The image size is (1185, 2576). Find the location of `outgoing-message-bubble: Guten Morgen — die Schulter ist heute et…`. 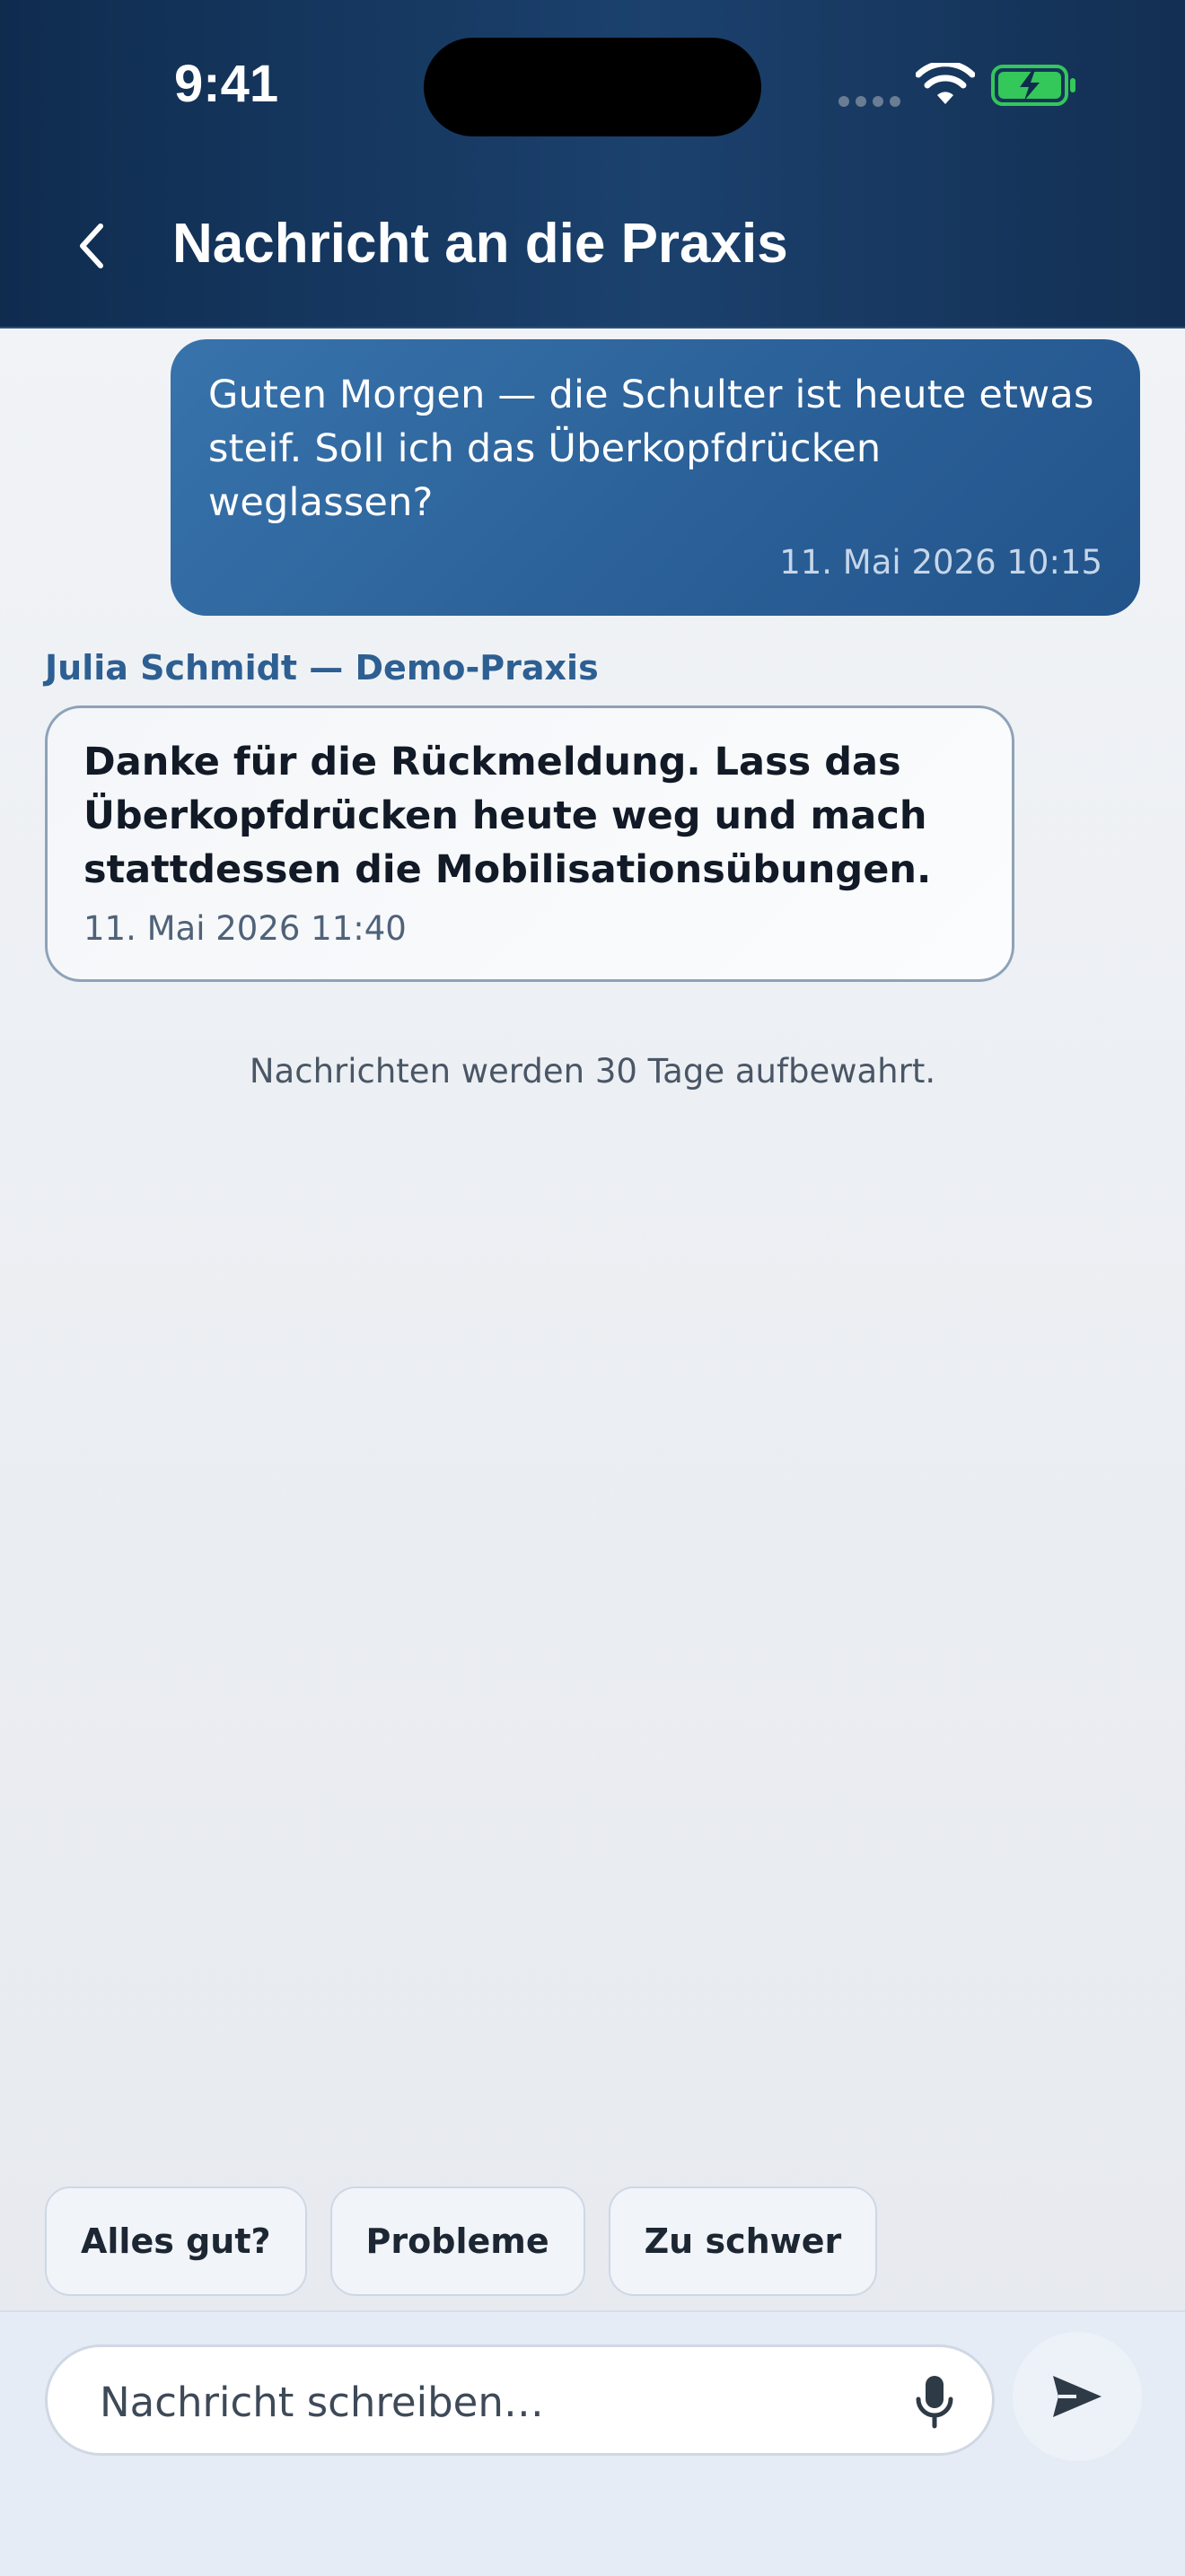

outgoing-message-bubble: Guten Morgen — die Schulter ist heute et… is located at coordinates (655, 477).